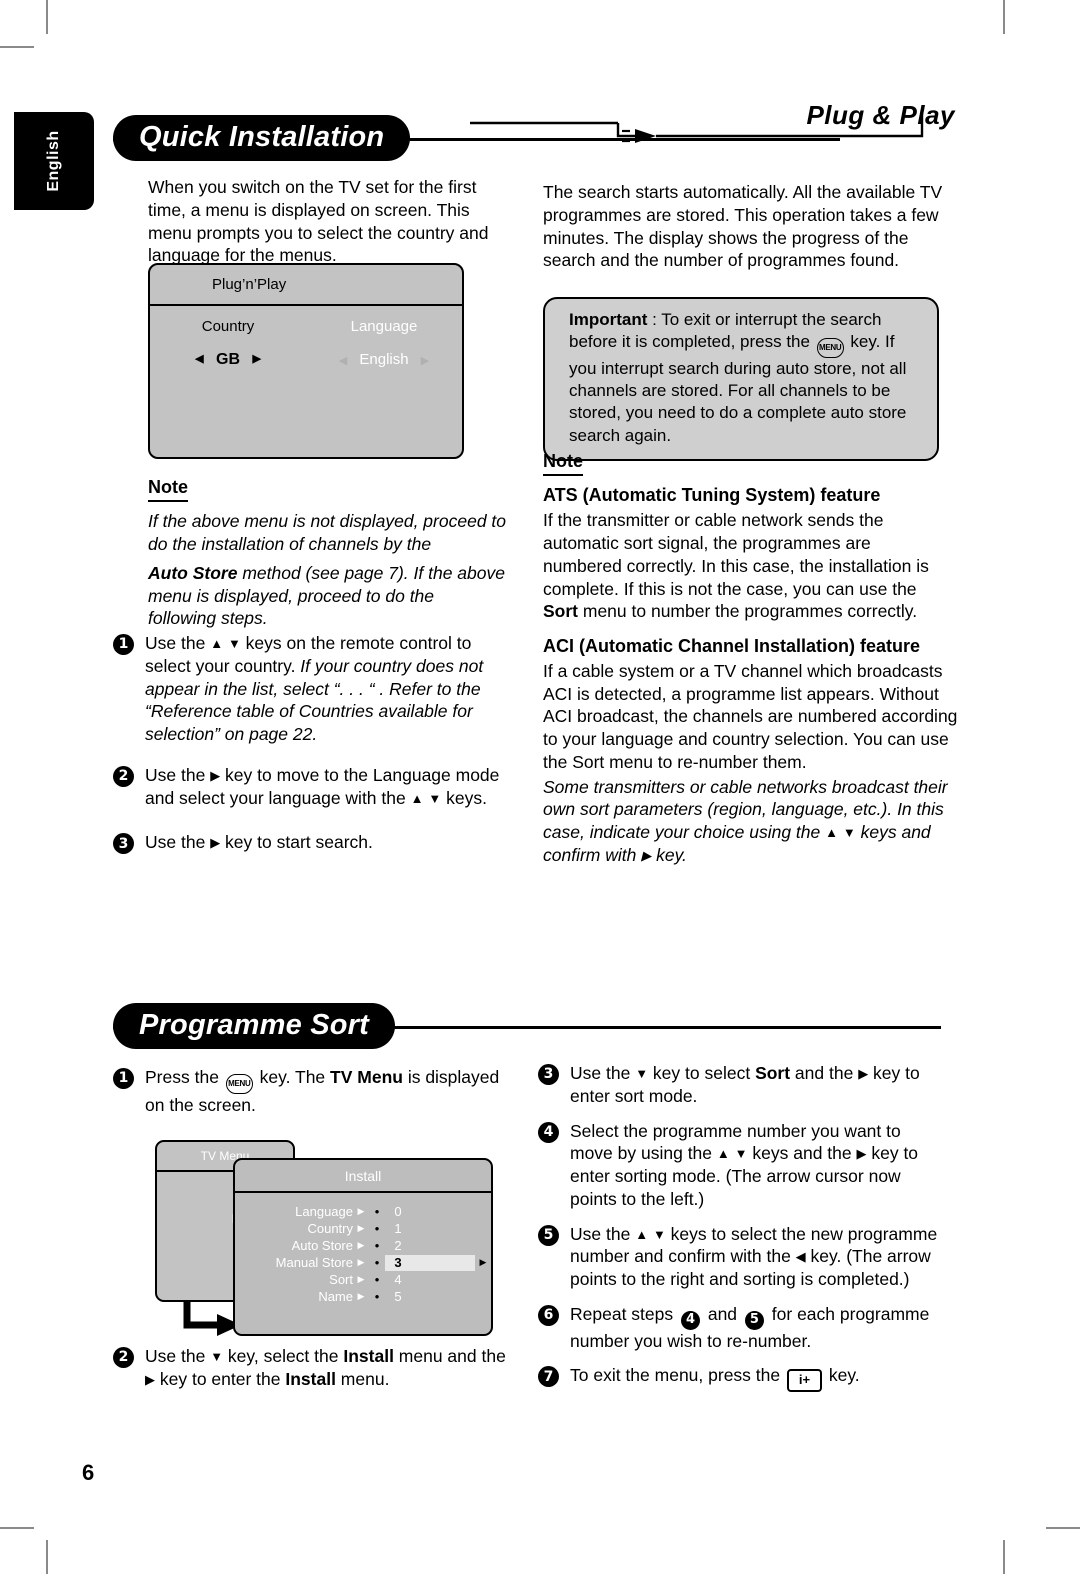  What do you see at coordinates (47, 1557) in the screenshot?
I see `crop-mark-bottom-left` at bounding box center [47, 1557].